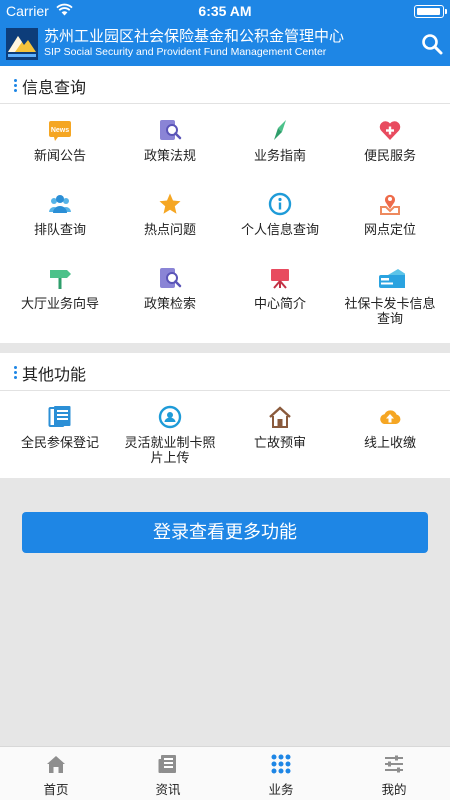 The height and width of the screenshot is (800, 450). I want to click on tab-bar: 首页 资讯 业务 我的, so click(225, 773).